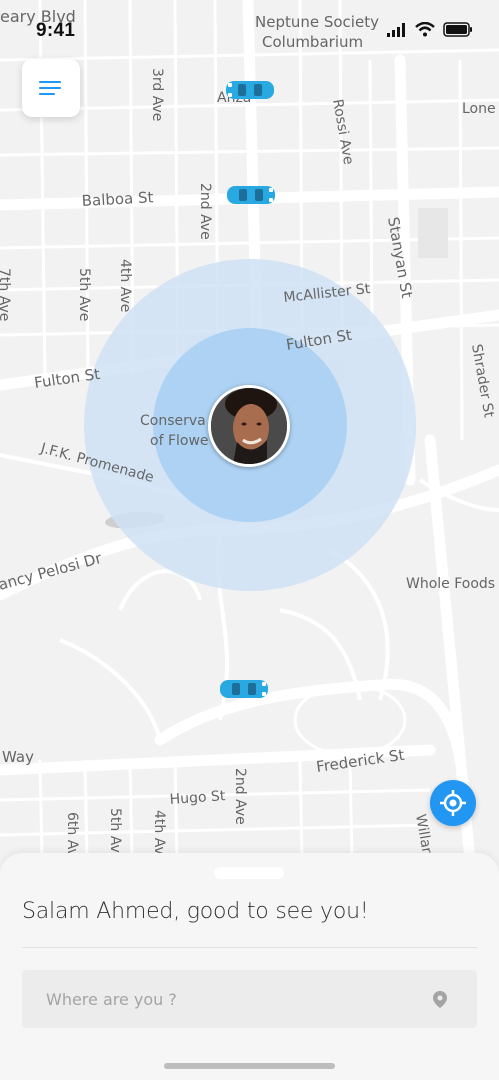 This screenshot has width=499, height=1080. I want to click on locate-button, so click(453, 803).